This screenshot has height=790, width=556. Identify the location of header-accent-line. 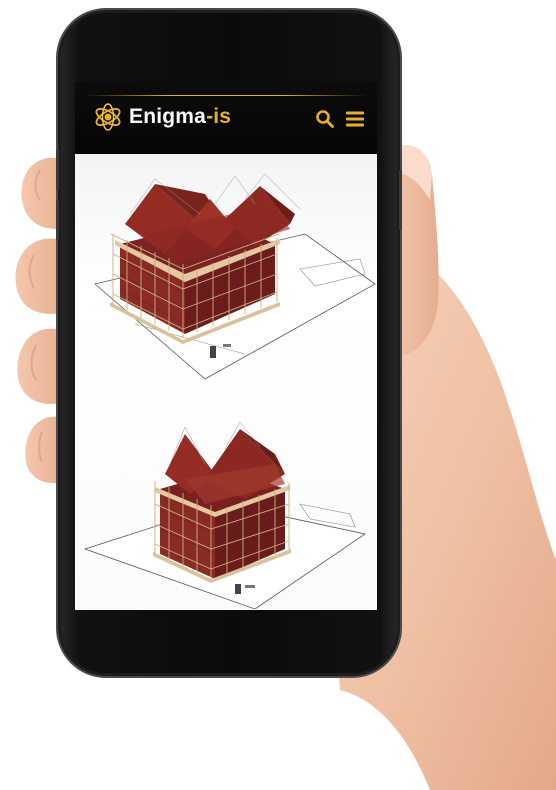
(226, 95).